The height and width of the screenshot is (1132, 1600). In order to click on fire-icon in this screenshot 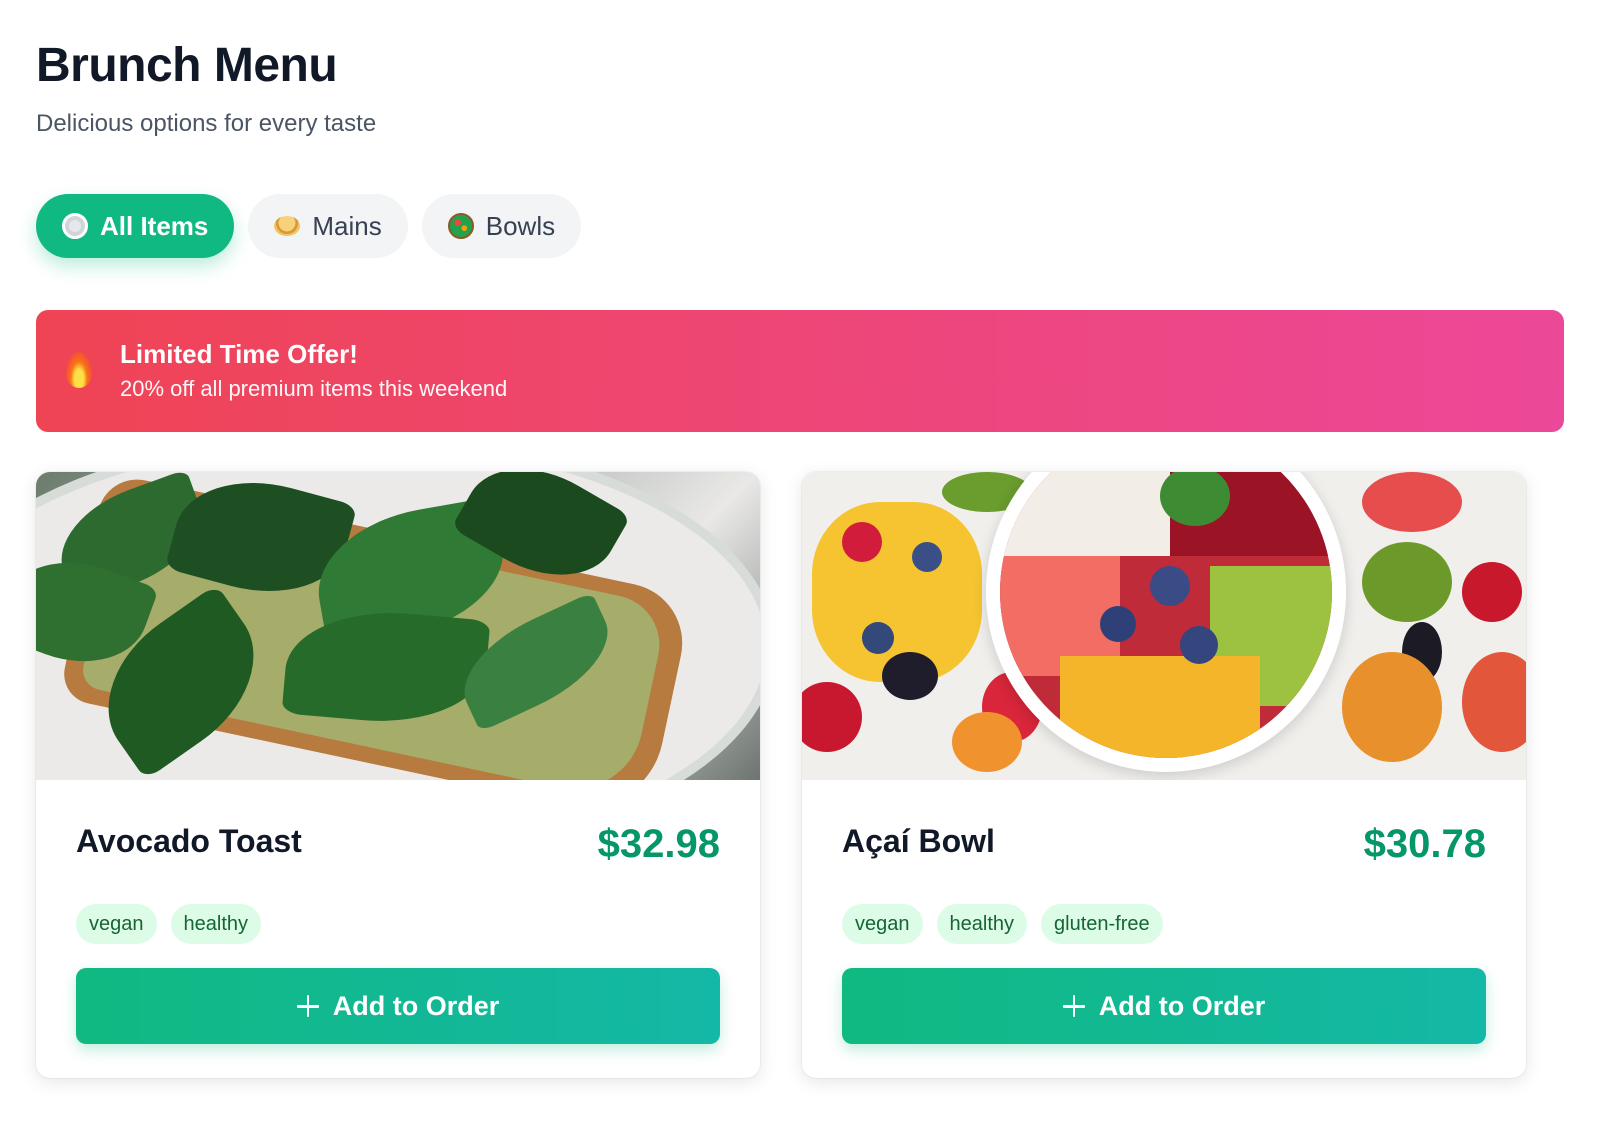, I will do `click(79, 371)`.